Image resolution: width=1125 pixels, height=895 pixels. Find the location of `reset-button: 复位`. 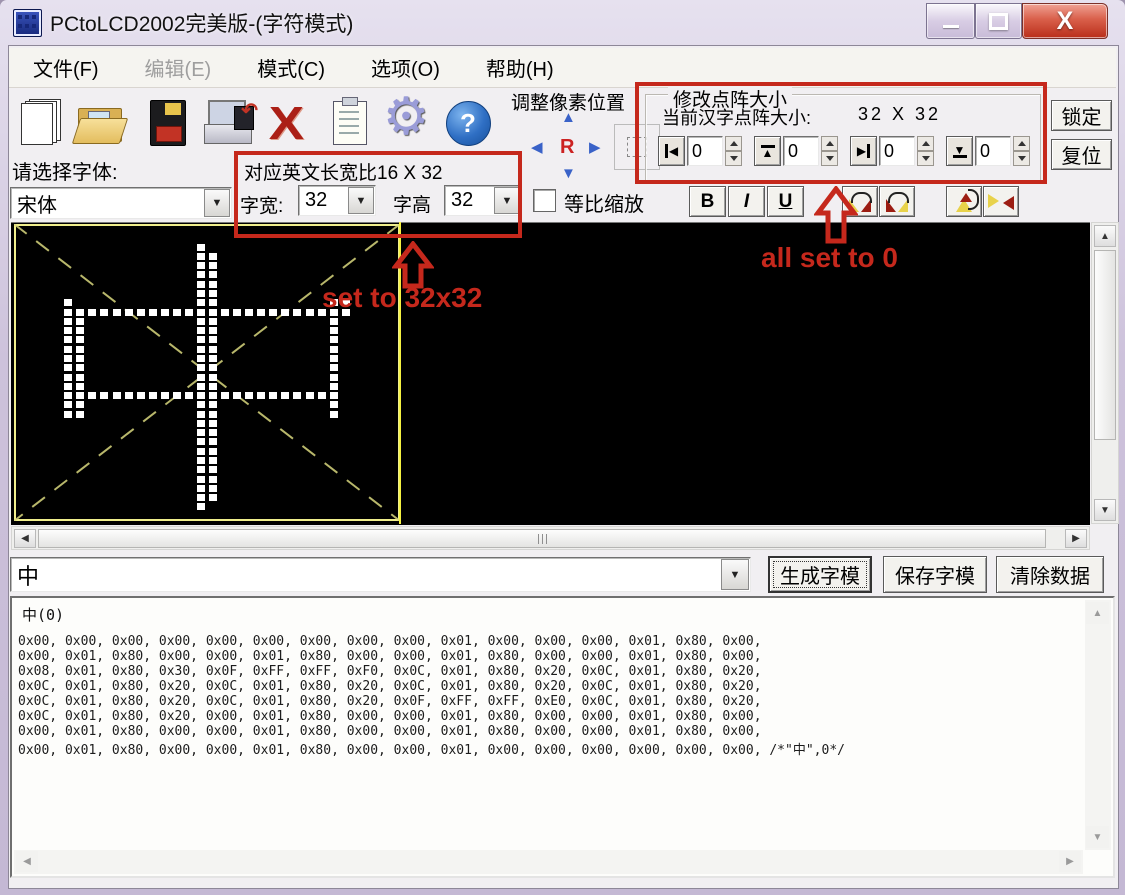

reset-button: 复位 is located at coordinates (1081, 154).